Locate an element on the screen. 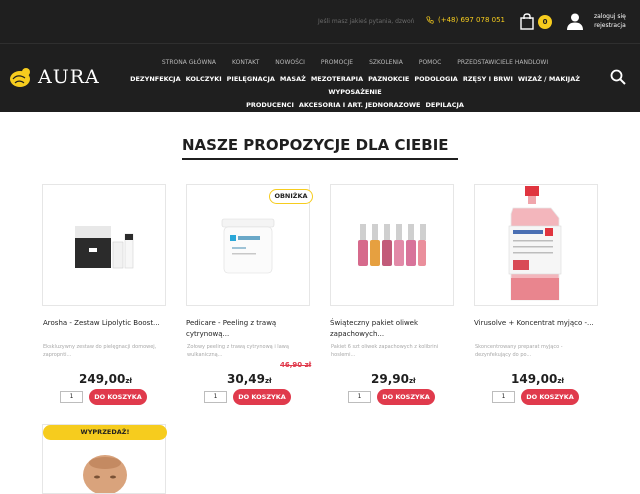 The width and height of the screenshot is (640, 494). product-bottle-picture is located at coordinates (535, 243).